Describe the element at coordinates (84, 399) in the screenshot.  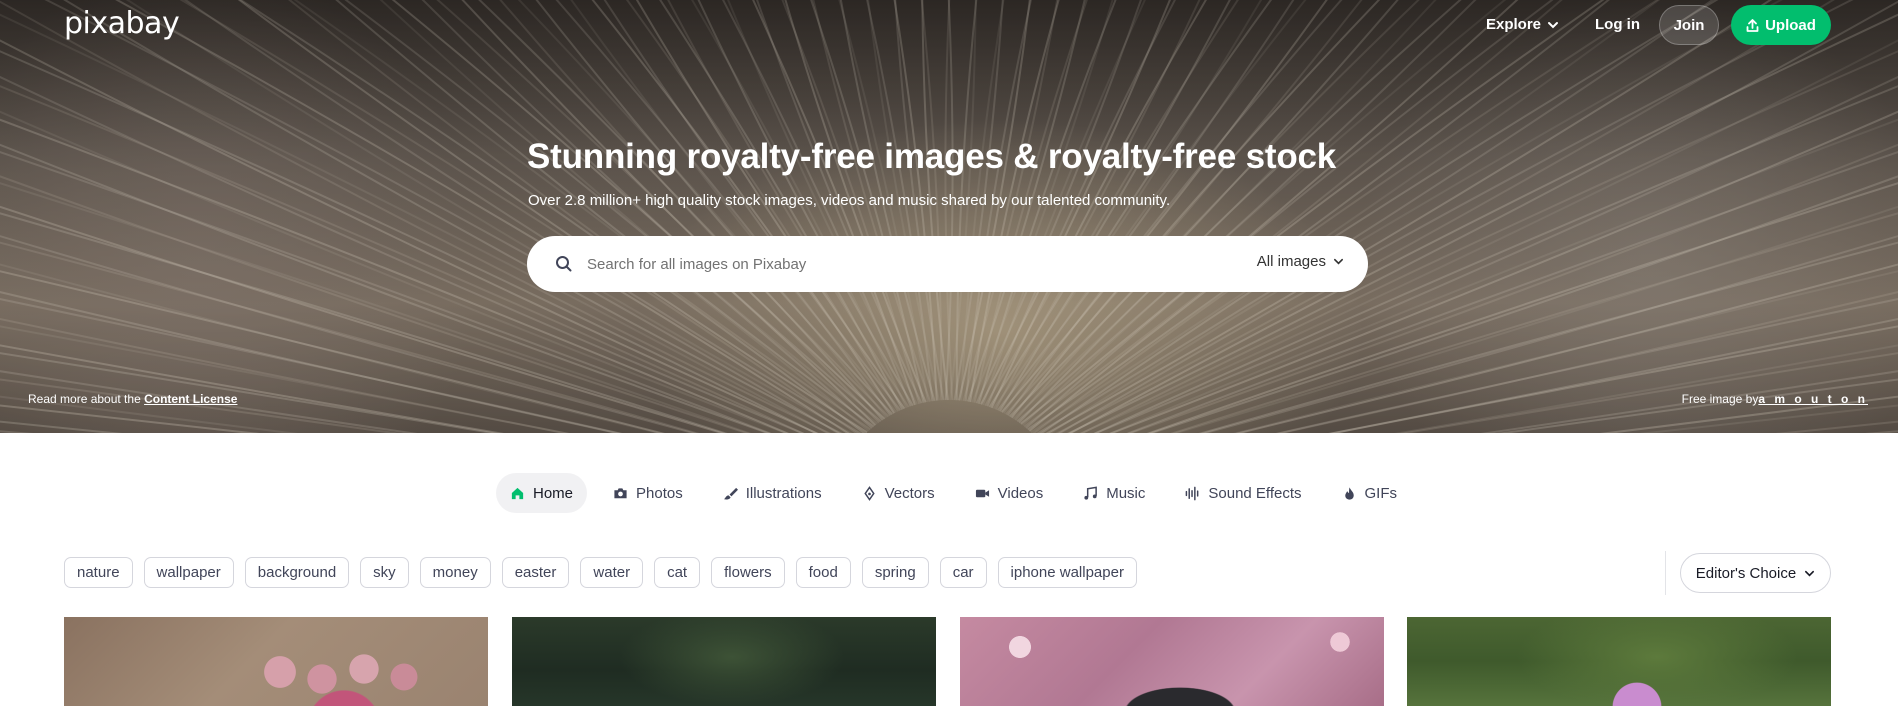
I see `license-text: Read more about the` at that location.